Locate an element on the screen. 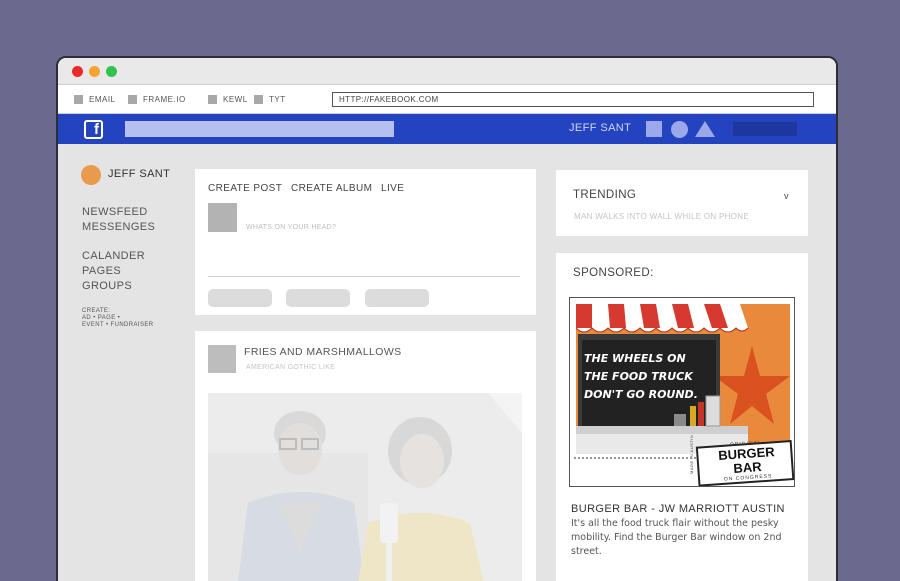 The image size is (900, 581). bookmark-label: KEWL is located at coordinates (235, 99).